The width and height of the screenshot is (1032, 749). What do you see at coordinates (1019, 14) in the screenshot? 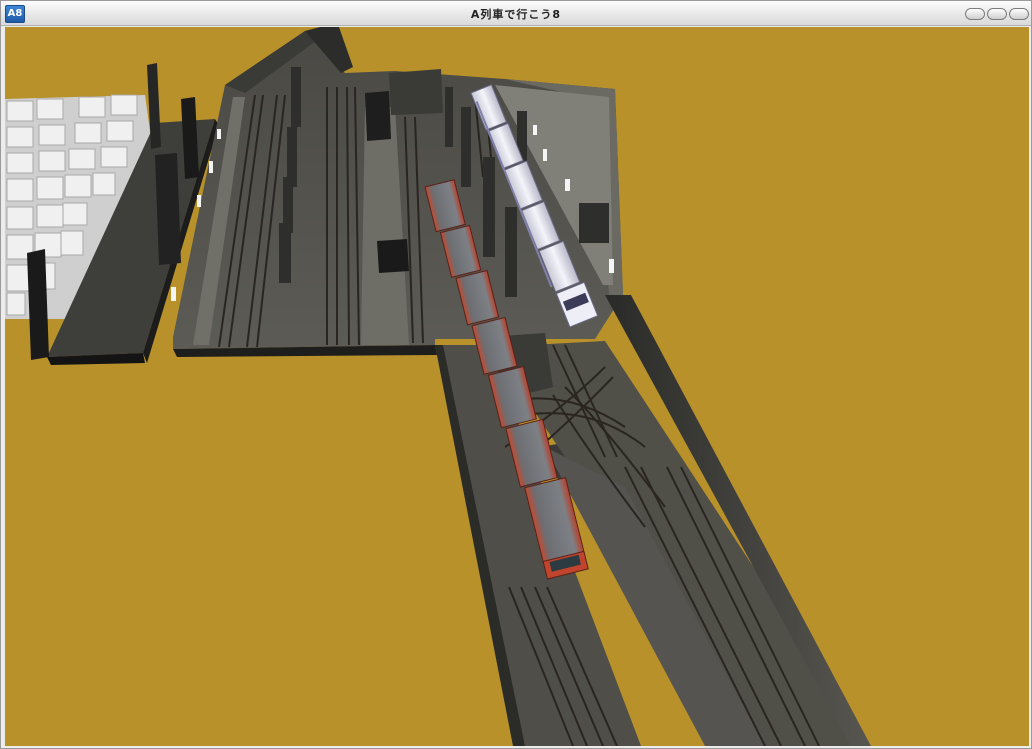
I see `close-button` at bounding box center [1019, 14].